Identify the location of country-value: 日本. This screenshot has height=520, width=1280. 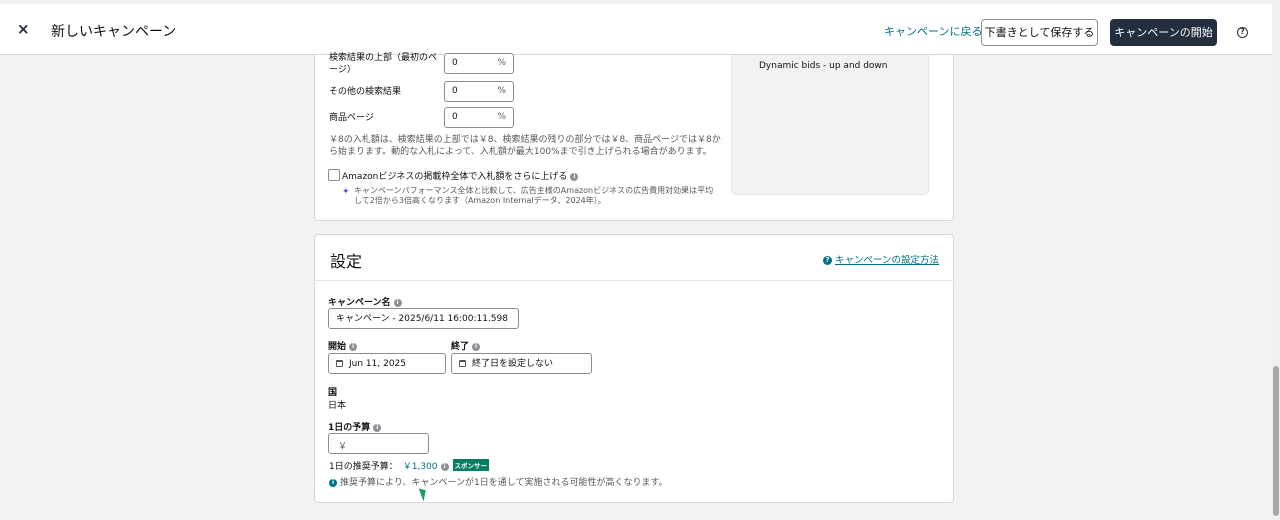
(337, 406).